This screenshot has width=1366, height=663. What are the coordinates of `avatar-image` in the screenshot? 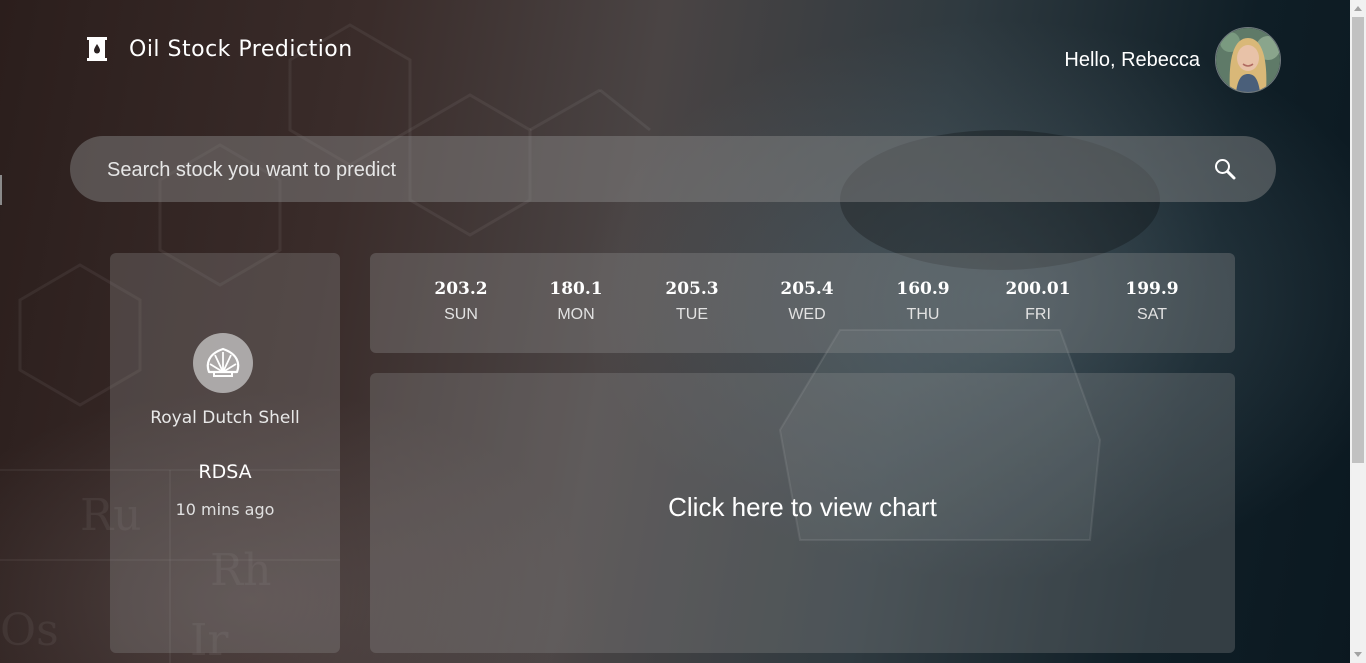 It's located at (1248, 60).